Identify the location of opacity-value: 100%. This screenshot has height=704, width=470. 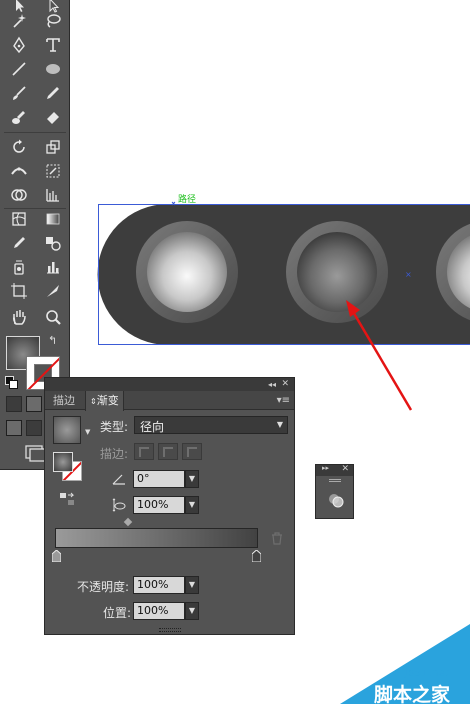
(153, 584).